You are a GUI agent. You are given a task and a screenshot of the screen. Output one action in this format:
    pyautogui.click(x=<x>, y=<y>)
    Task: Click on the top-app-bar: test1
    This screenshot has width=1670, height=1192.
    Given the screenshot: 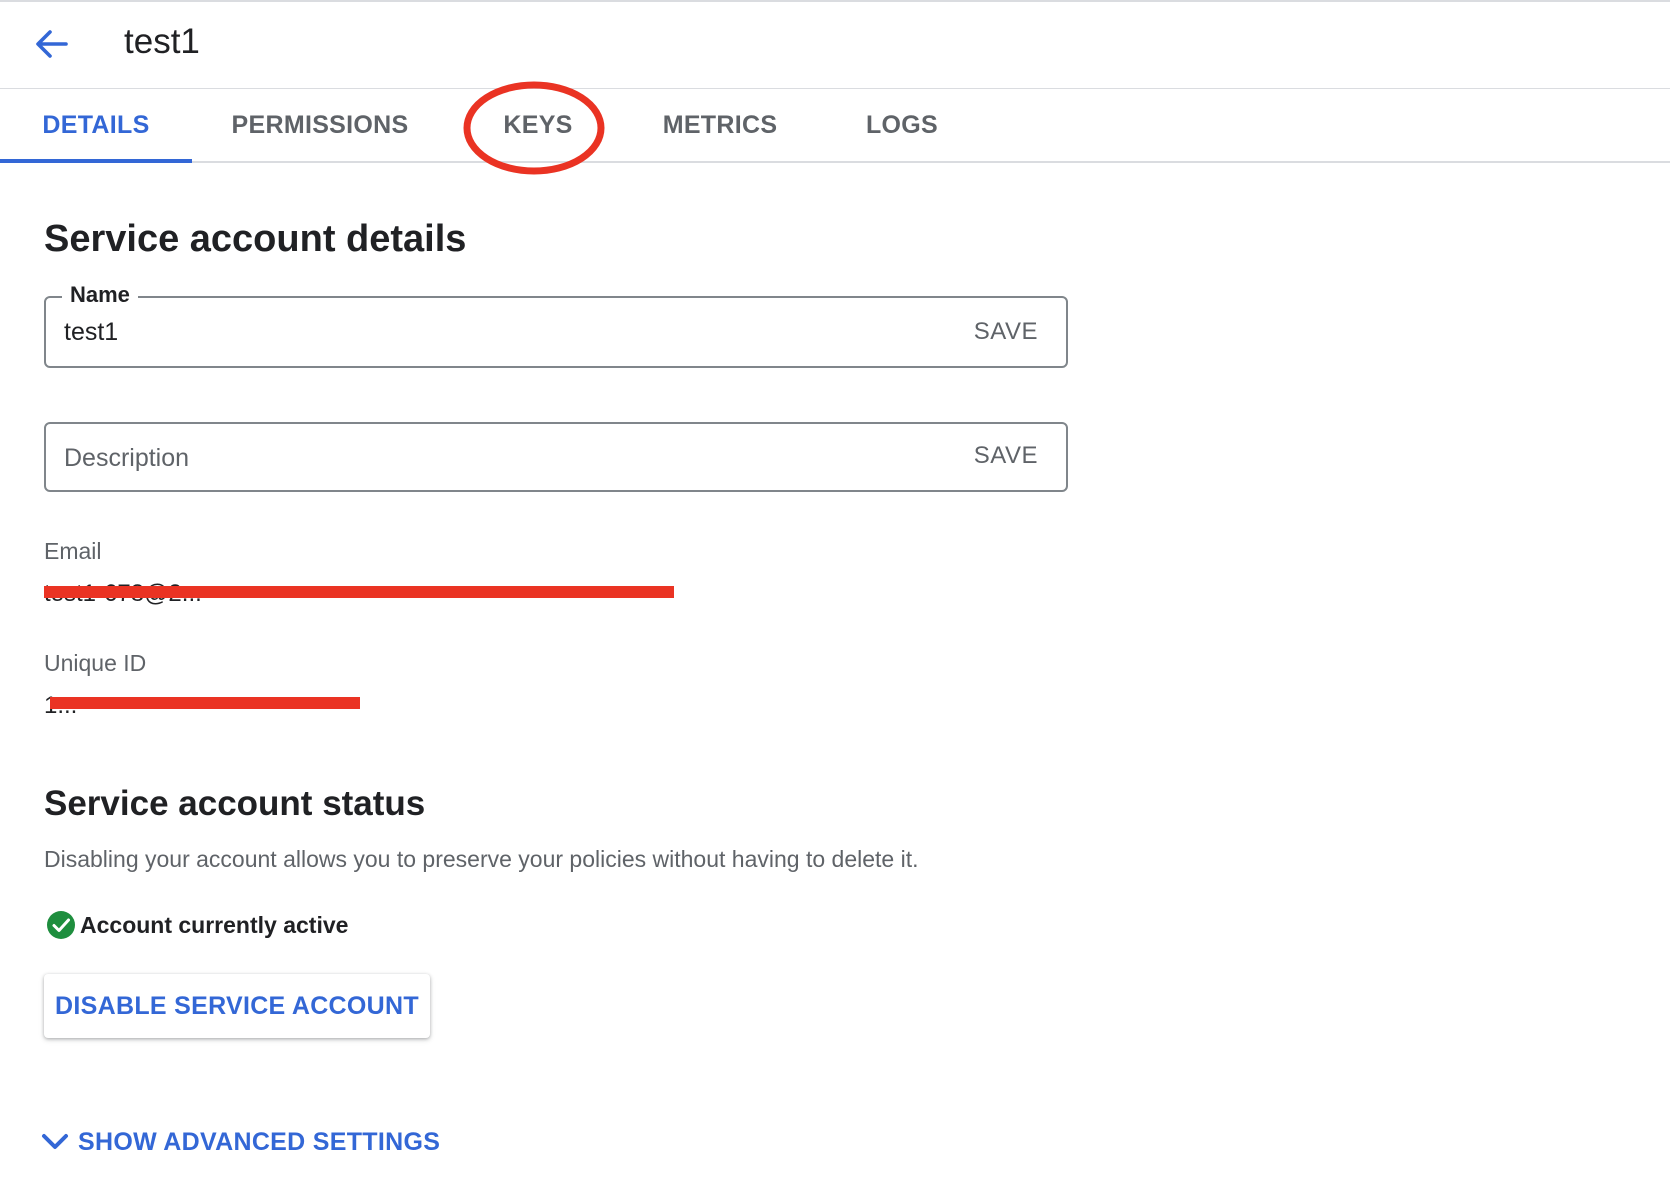 What is the action you would take?
    pyautogui.click(x=835, y=44)
    